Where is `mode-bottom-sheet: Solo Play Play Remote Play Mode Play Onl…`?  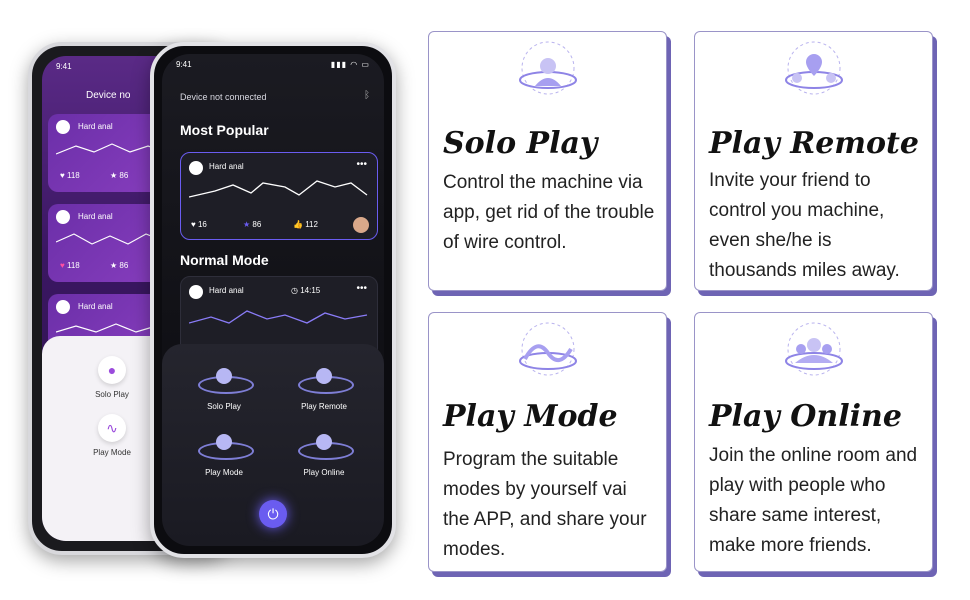 mode-bottom-sheet: Solo Play Play Remote Play Mode Play Onl… is located at coordinates (273, 445).